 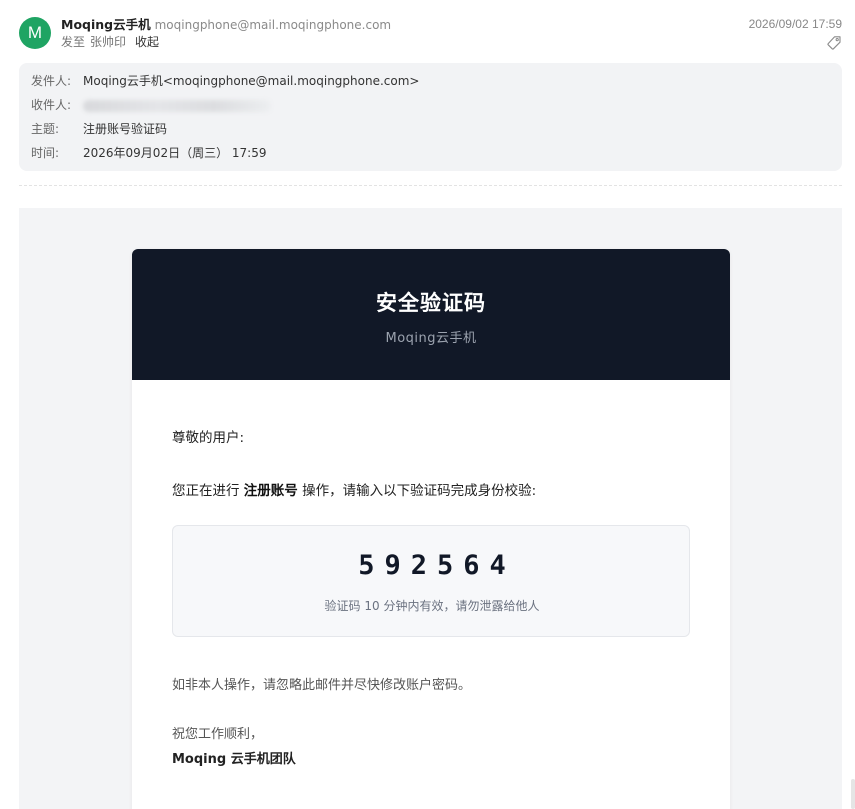 I want to click on recipient-line: 发至 张帅印 收起, so click(x=110, y=42).